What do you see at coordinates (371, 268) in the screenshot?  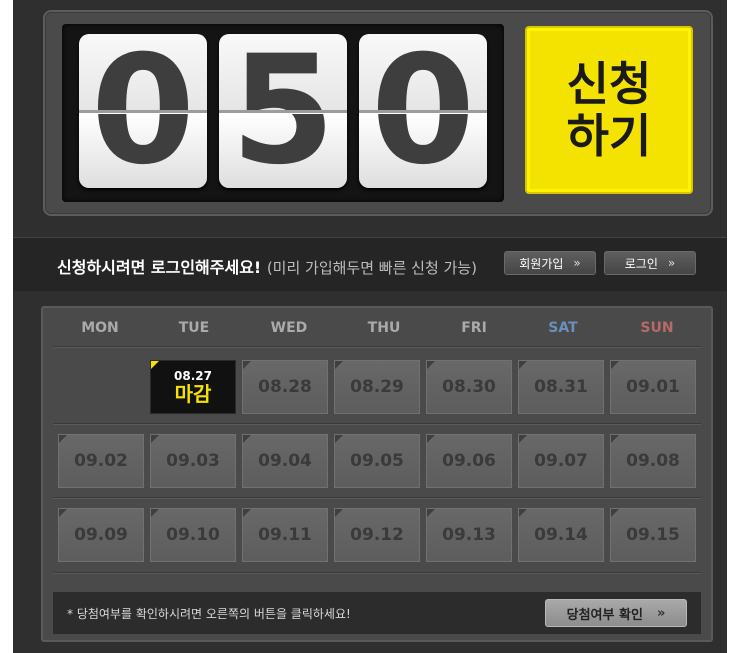 I see `login-message-sub: (미리 가입해두면 빠른 신청 가능)` at bounding box center [371, 268].